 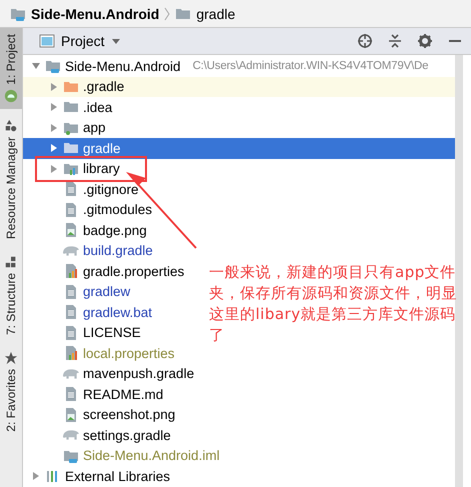 I want to click on module-folder-icon, so click(x=53, y=66).